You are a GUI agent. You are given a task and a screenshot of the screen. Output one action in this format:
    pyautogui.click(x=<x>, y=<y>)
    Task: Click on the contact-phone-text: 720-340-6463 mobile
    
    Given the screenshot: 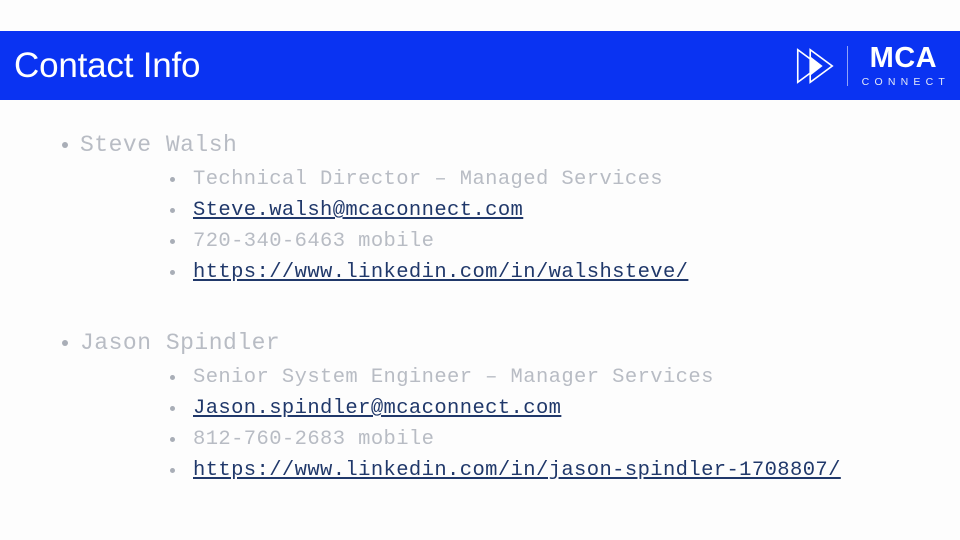 What is the action you would take?
    pyautogui.click(x=314, y=241)
    